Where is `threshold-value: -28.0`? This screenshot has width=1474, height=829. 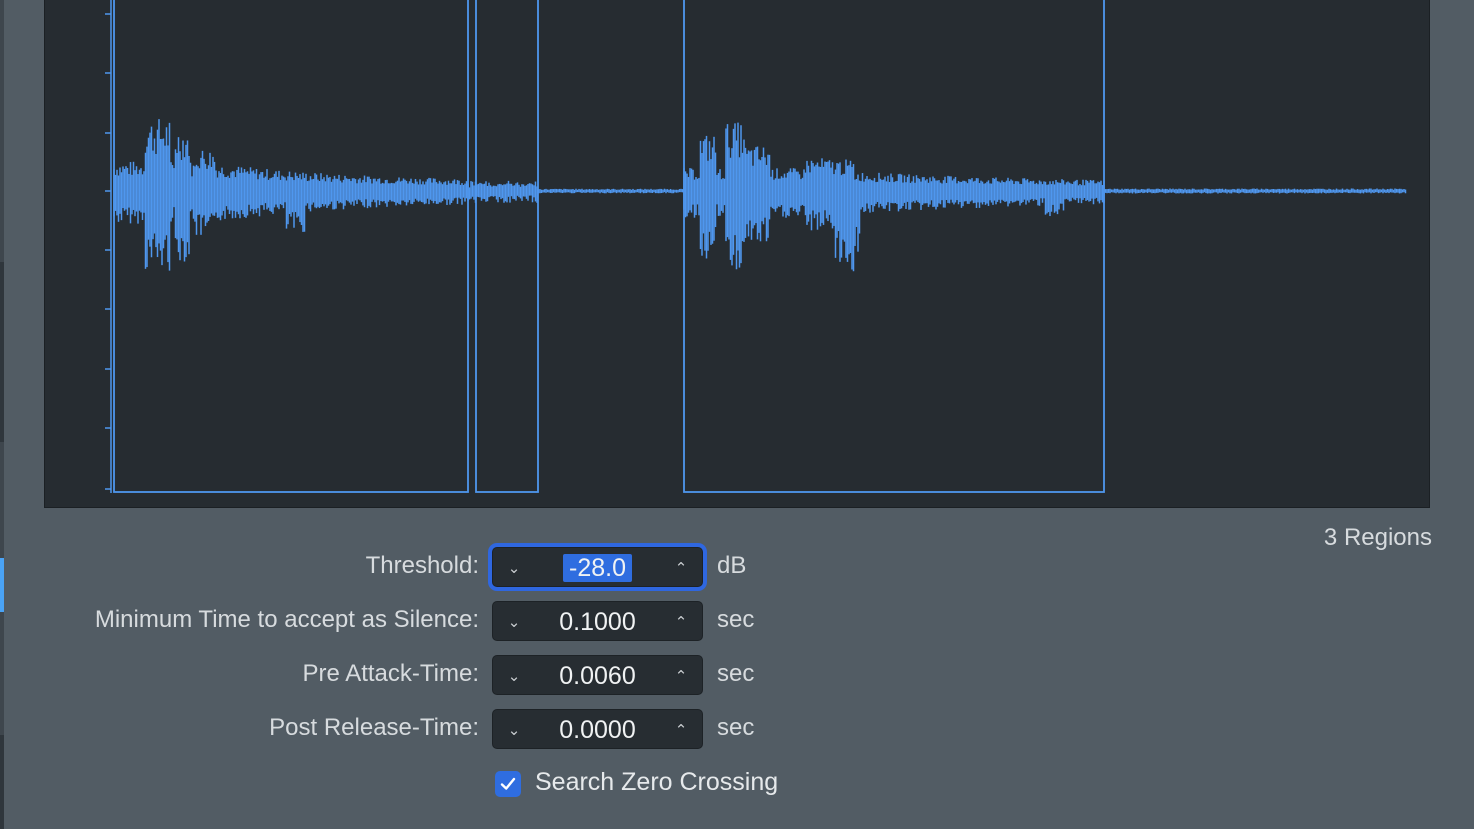
threshold-value: -28.0 is located at coordinates (597, 568).